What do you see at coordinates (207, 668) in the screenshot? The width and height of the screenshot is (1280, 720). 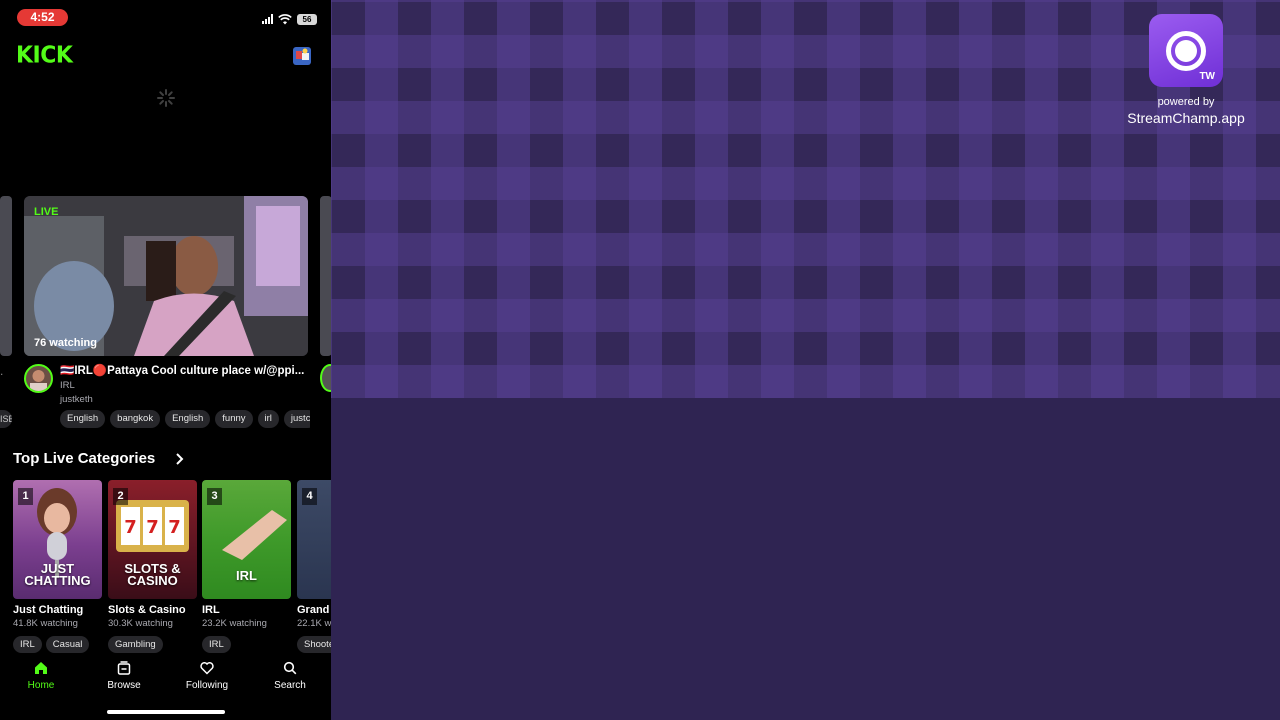 I see `heart-icon` at bounding box center [207, 668].